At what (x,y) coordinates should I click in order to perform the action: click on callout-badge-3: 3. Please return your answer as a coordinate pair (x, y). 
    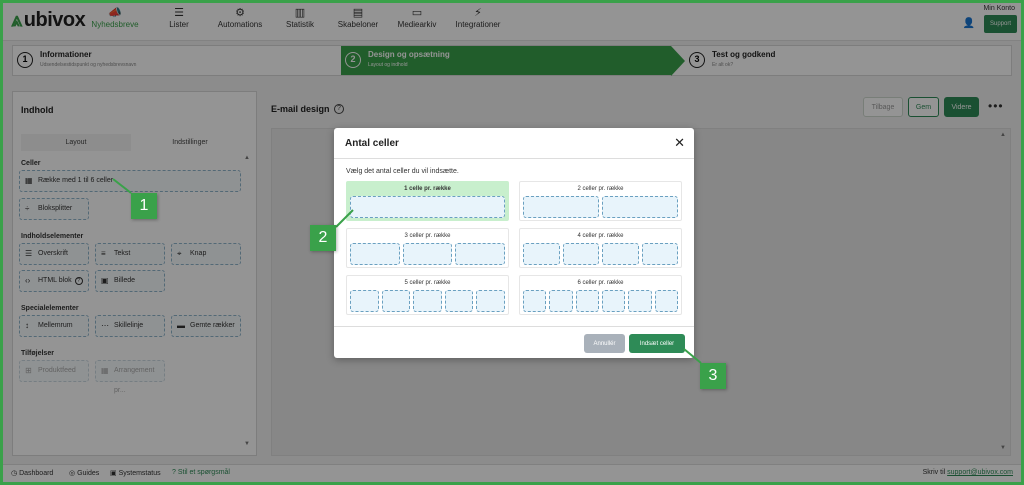
    Looking at the image, I should click on (713, 376).